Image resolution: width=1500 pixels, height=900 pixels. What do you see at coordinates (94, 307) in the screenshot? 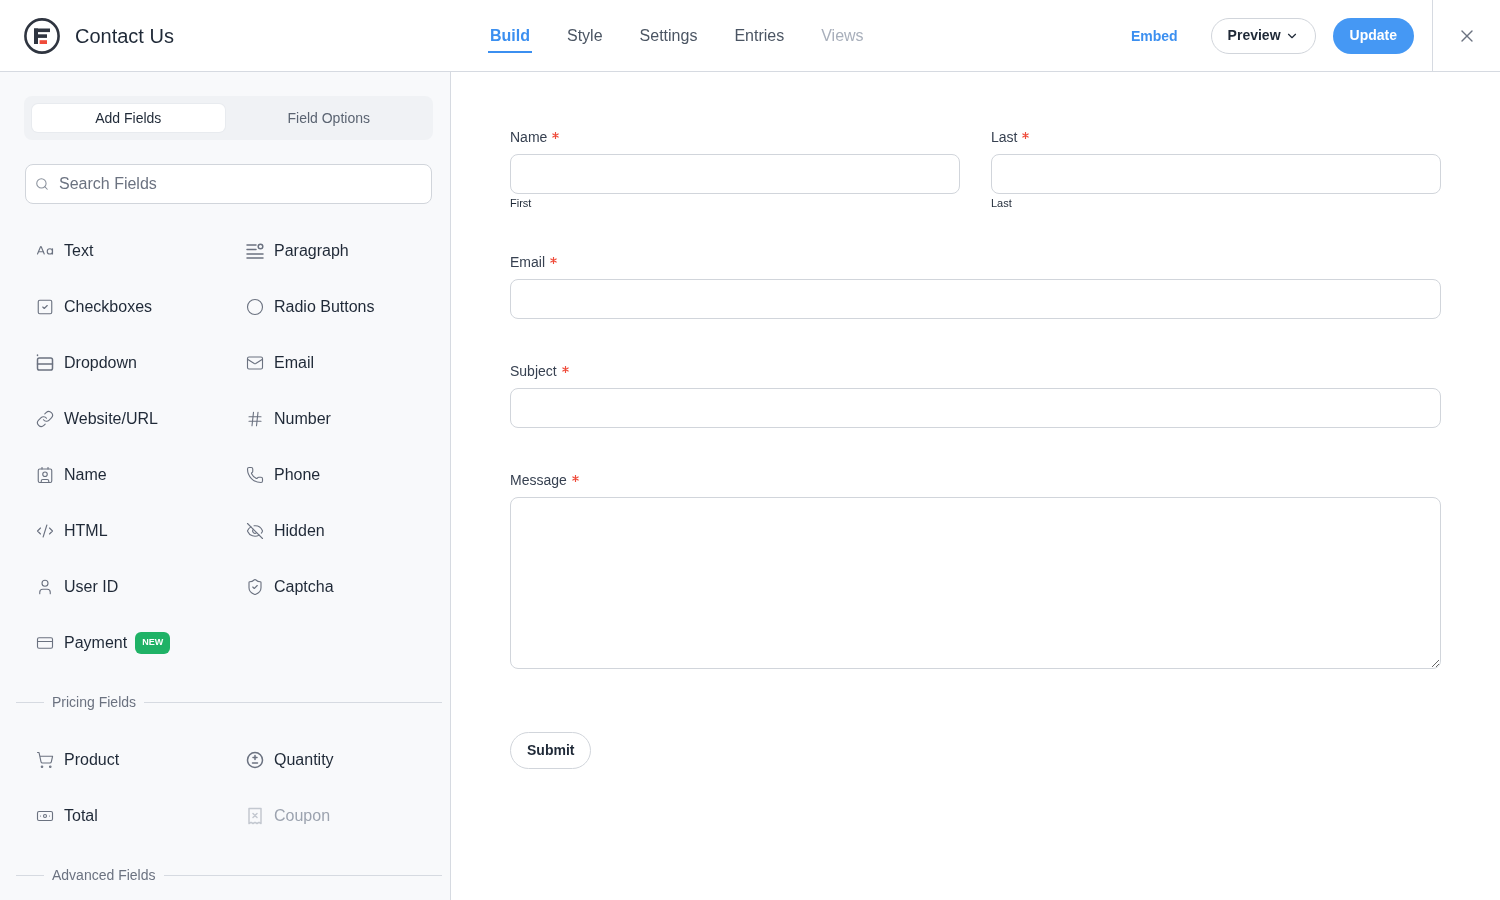
I see `field-type-item: Checkboxes` at bounding box center [94, 307].